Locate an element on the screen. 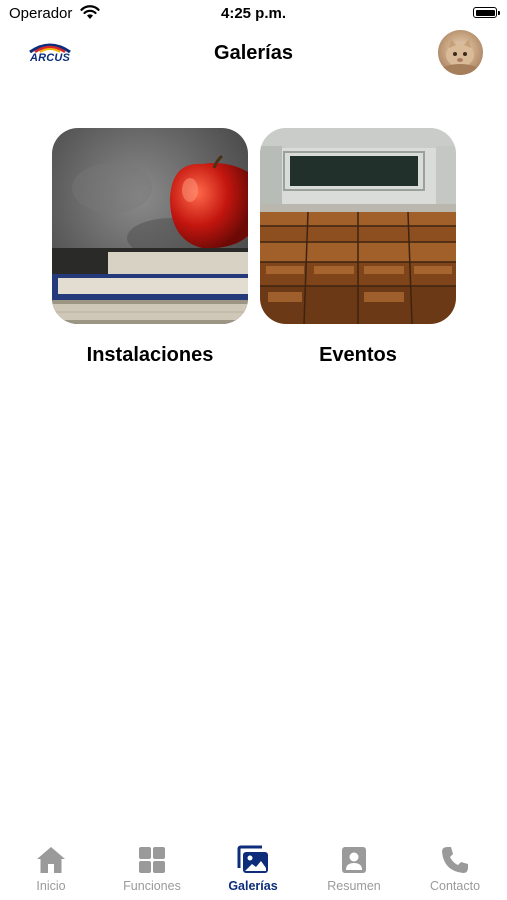  navigation-bar: ARCUS Galerías is located at coordinates (253, 53).